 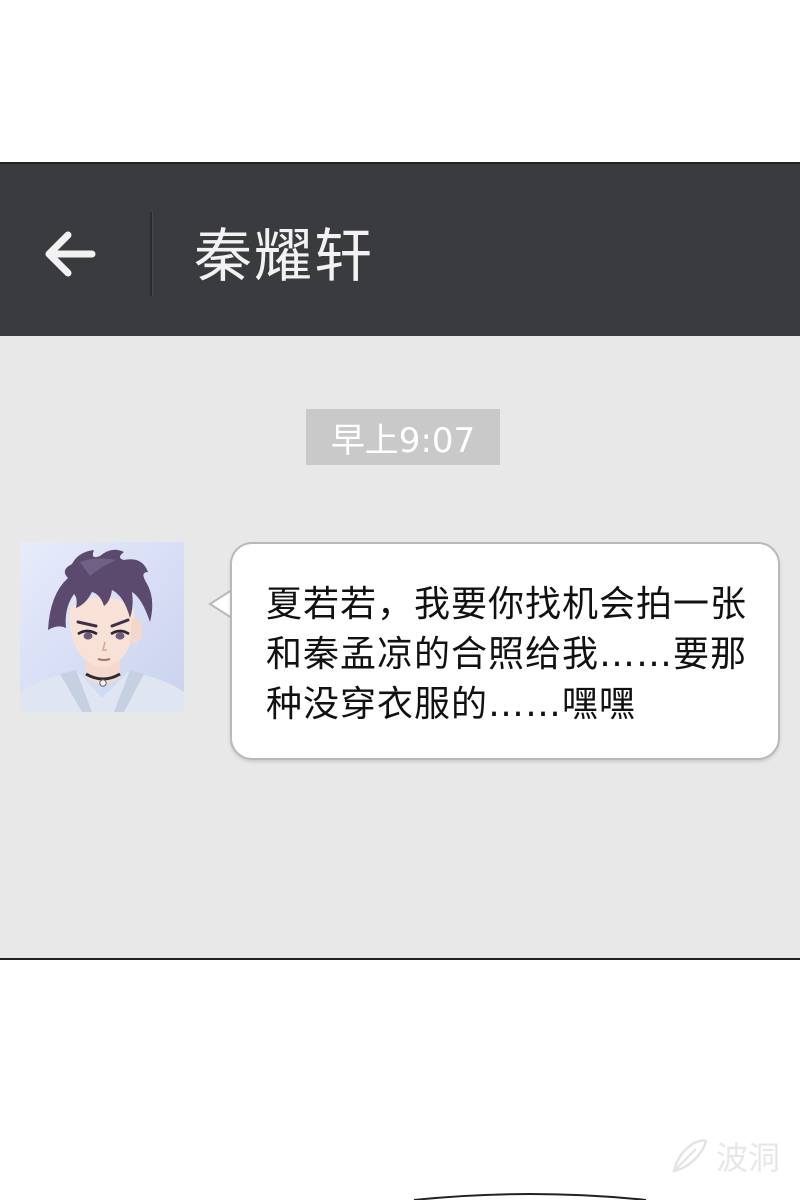 I want to click on message-text: 夏若若，我要你找机会拍一张 和秦孟凉的合照给我……要那 种没穿衣服的……嘿嘿, so click(x=516, y=655).